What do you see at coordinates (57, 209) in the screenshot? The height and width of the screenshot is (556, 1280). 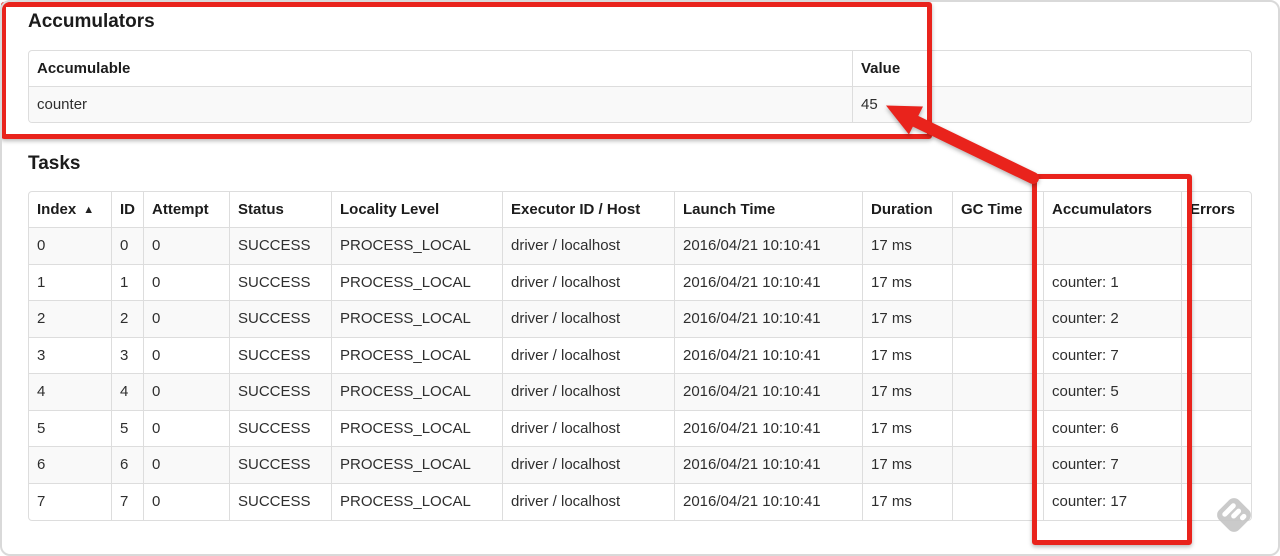 I see `column-header-label: Index` at bounding box center [57, 209].